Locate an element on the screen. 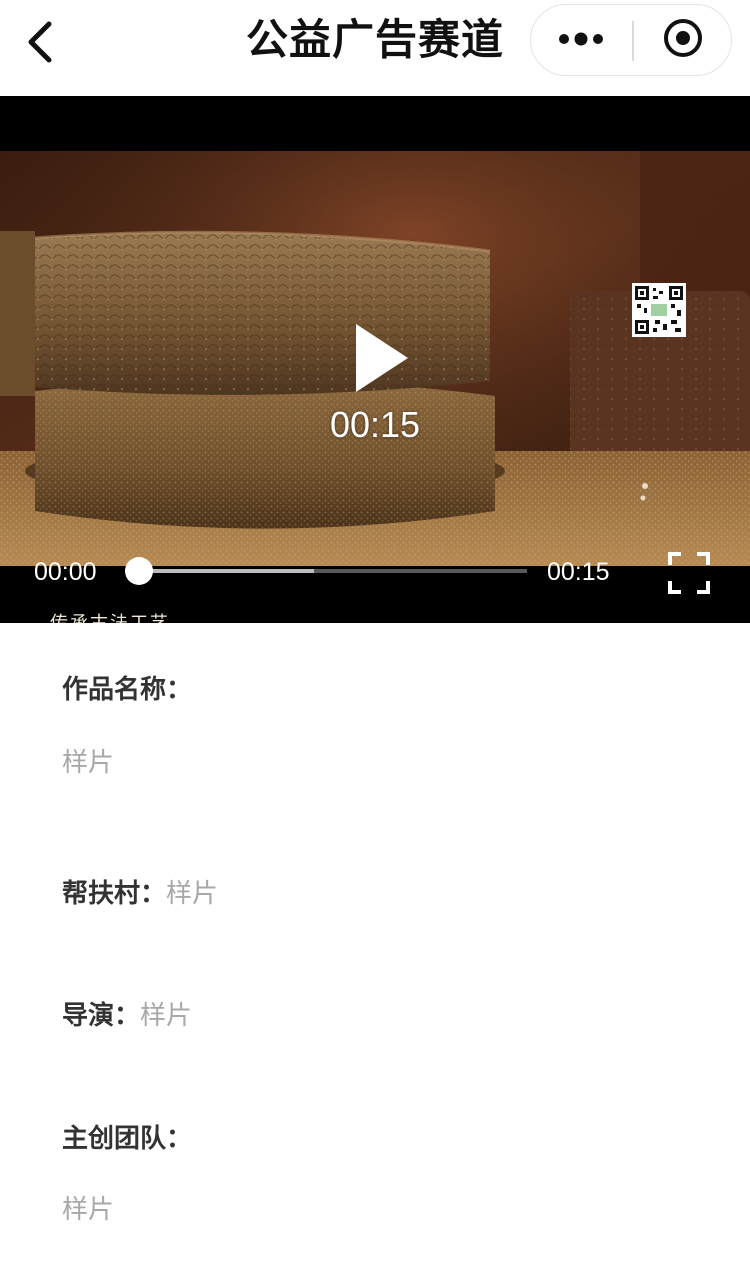  back-button is located at coordinates (40, 44).